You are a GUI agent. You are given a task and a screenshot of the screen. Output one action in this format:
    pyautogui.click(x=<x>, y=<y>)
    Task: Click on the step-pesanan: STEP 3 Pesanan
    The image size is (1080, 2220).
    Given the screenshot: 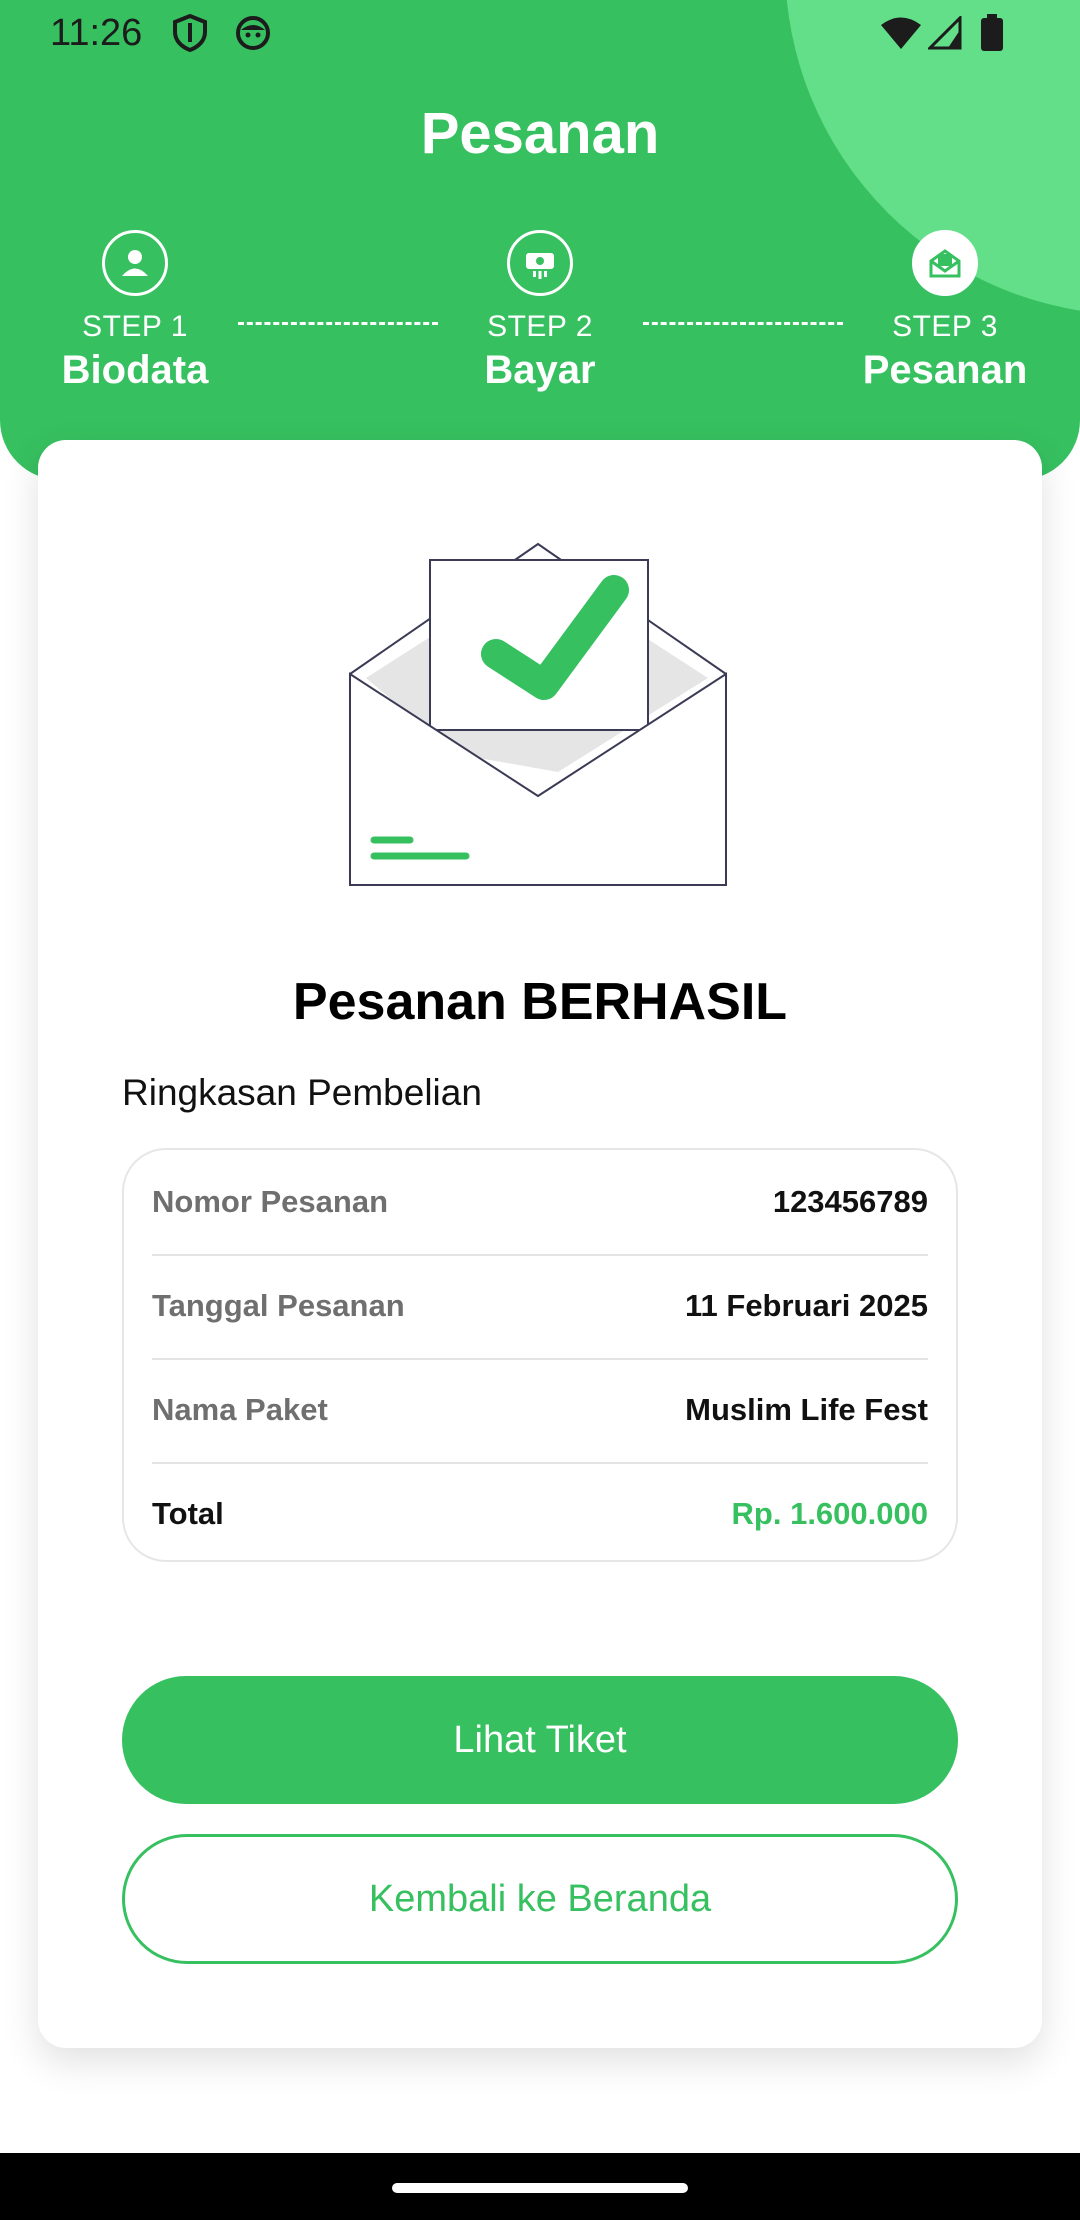 What is the action you would take?
    pyautogui.click(x=945, y=311)
    